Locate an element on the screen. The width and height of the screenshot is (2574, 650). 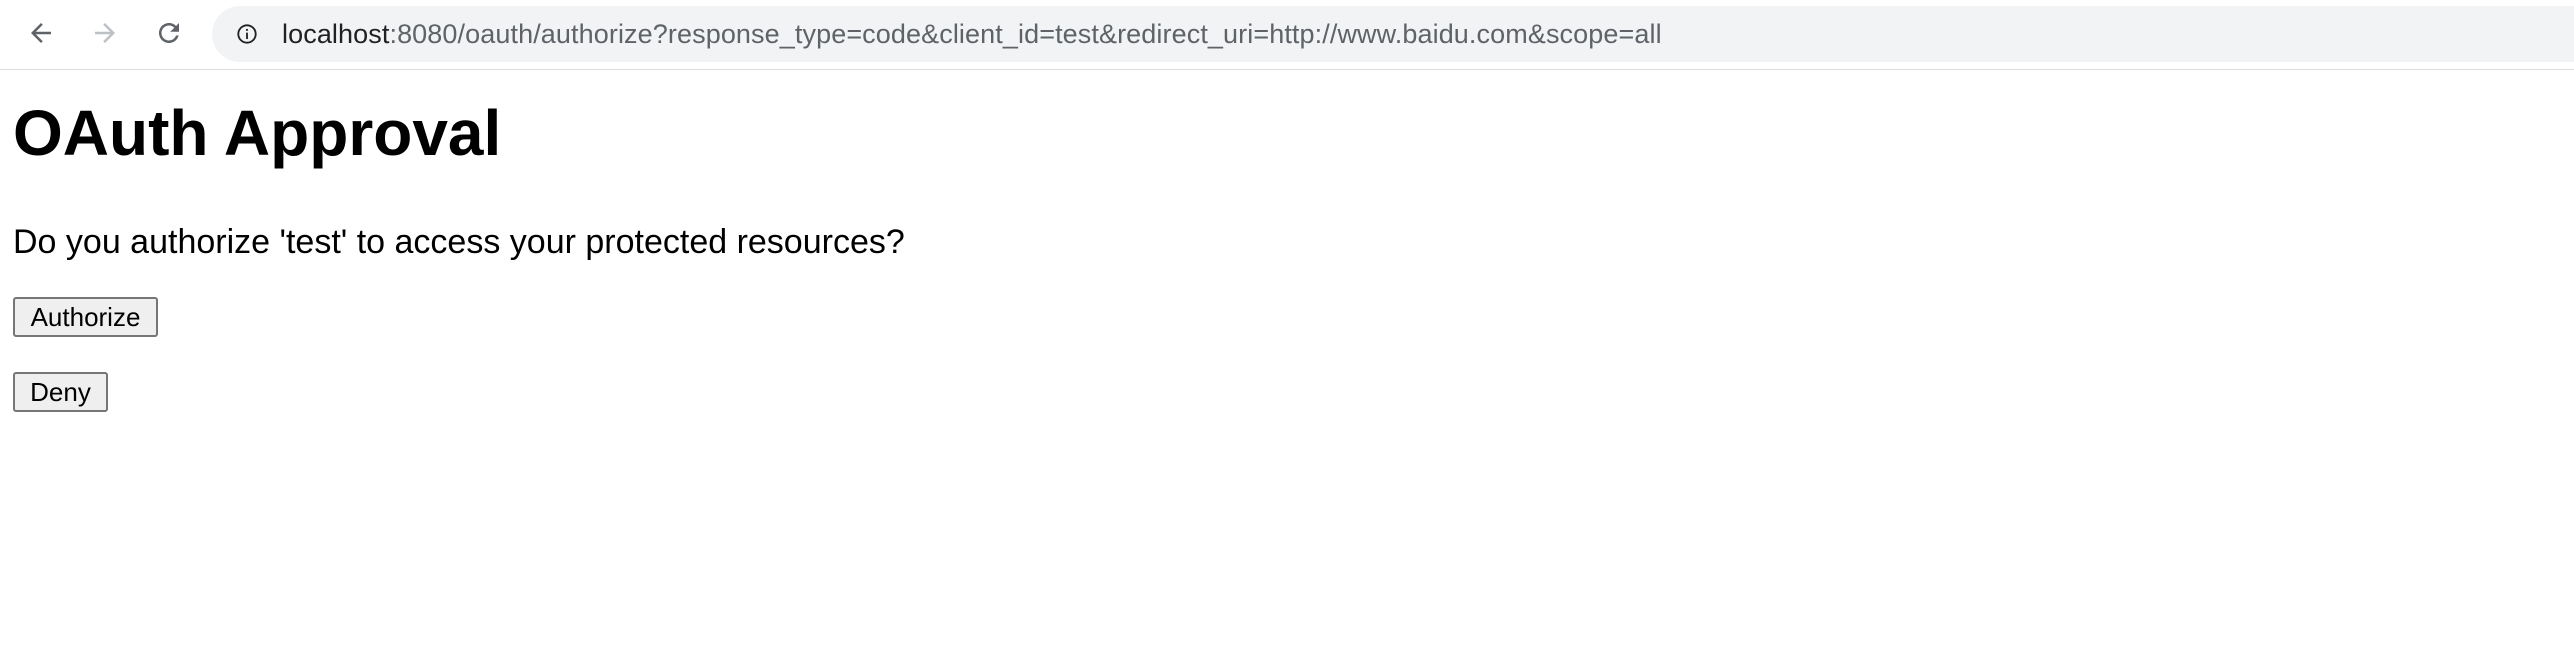
page-title: OAuth Approval is located at coordinates (257, 133).